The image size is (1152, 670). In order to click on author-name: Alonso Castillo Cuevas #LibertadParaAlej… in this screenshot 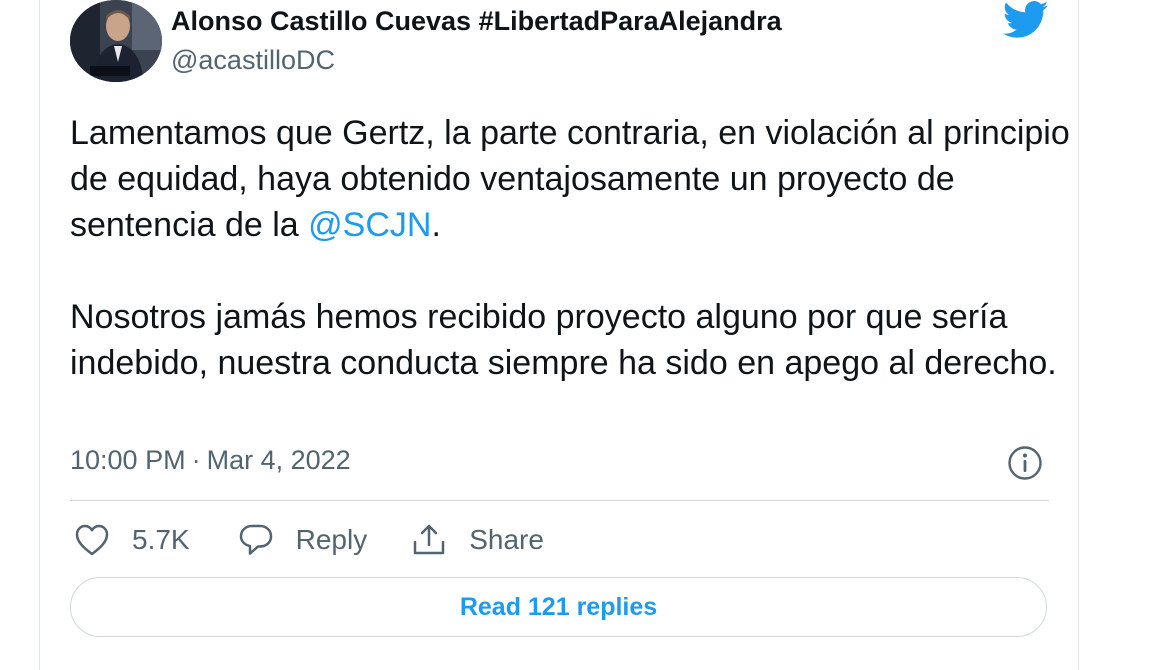, I will do `click(476, 21)`.